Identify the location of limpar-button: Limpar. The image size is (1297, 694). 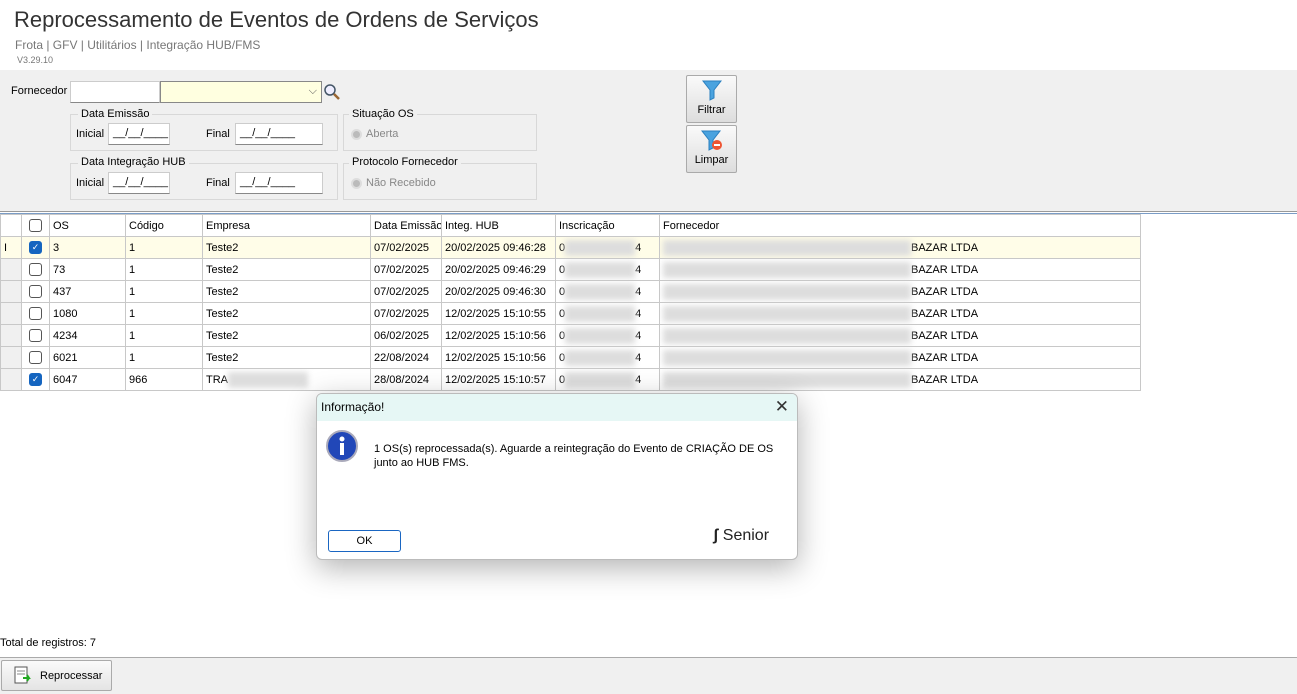
(711, 149).